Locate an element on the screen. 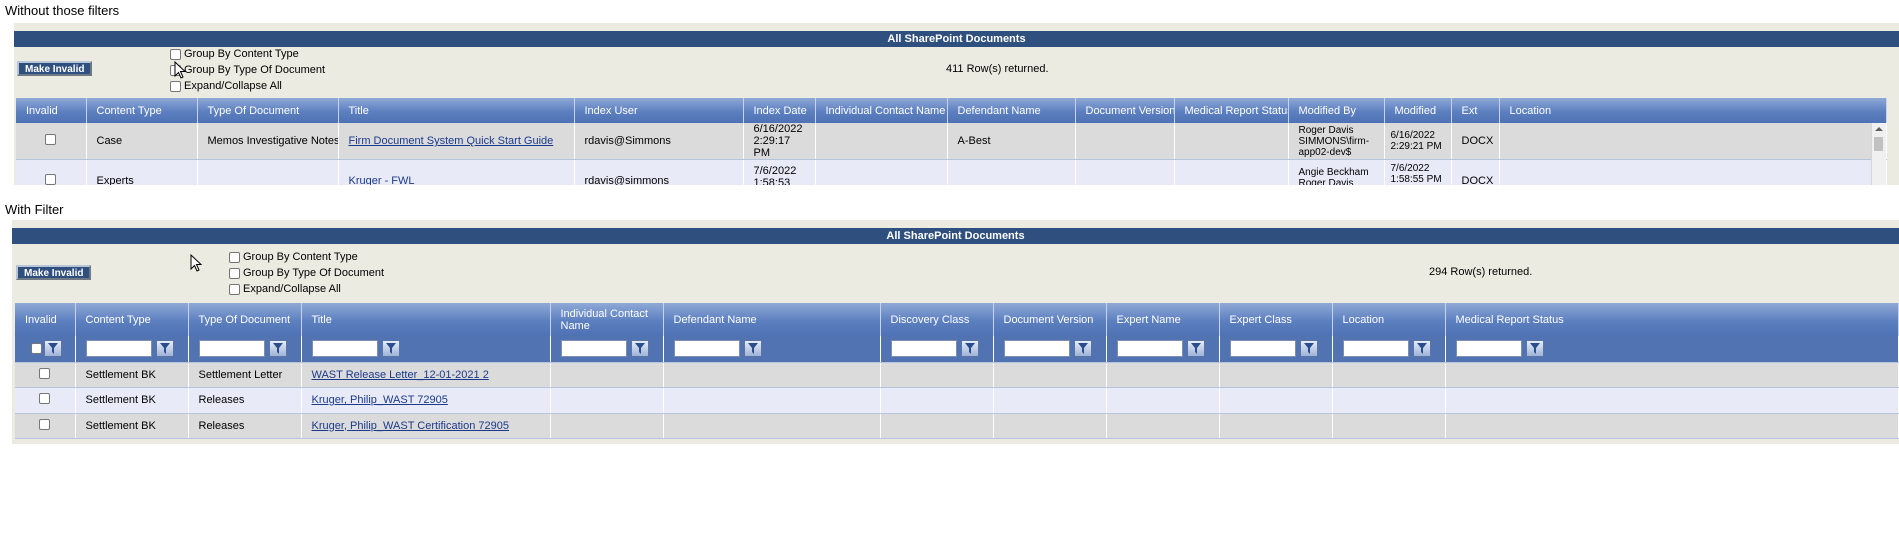 Image resolution: width=1899 pixels, height=550 pixels. defendant-name-filter-cell is located at coordinates (772, 349).